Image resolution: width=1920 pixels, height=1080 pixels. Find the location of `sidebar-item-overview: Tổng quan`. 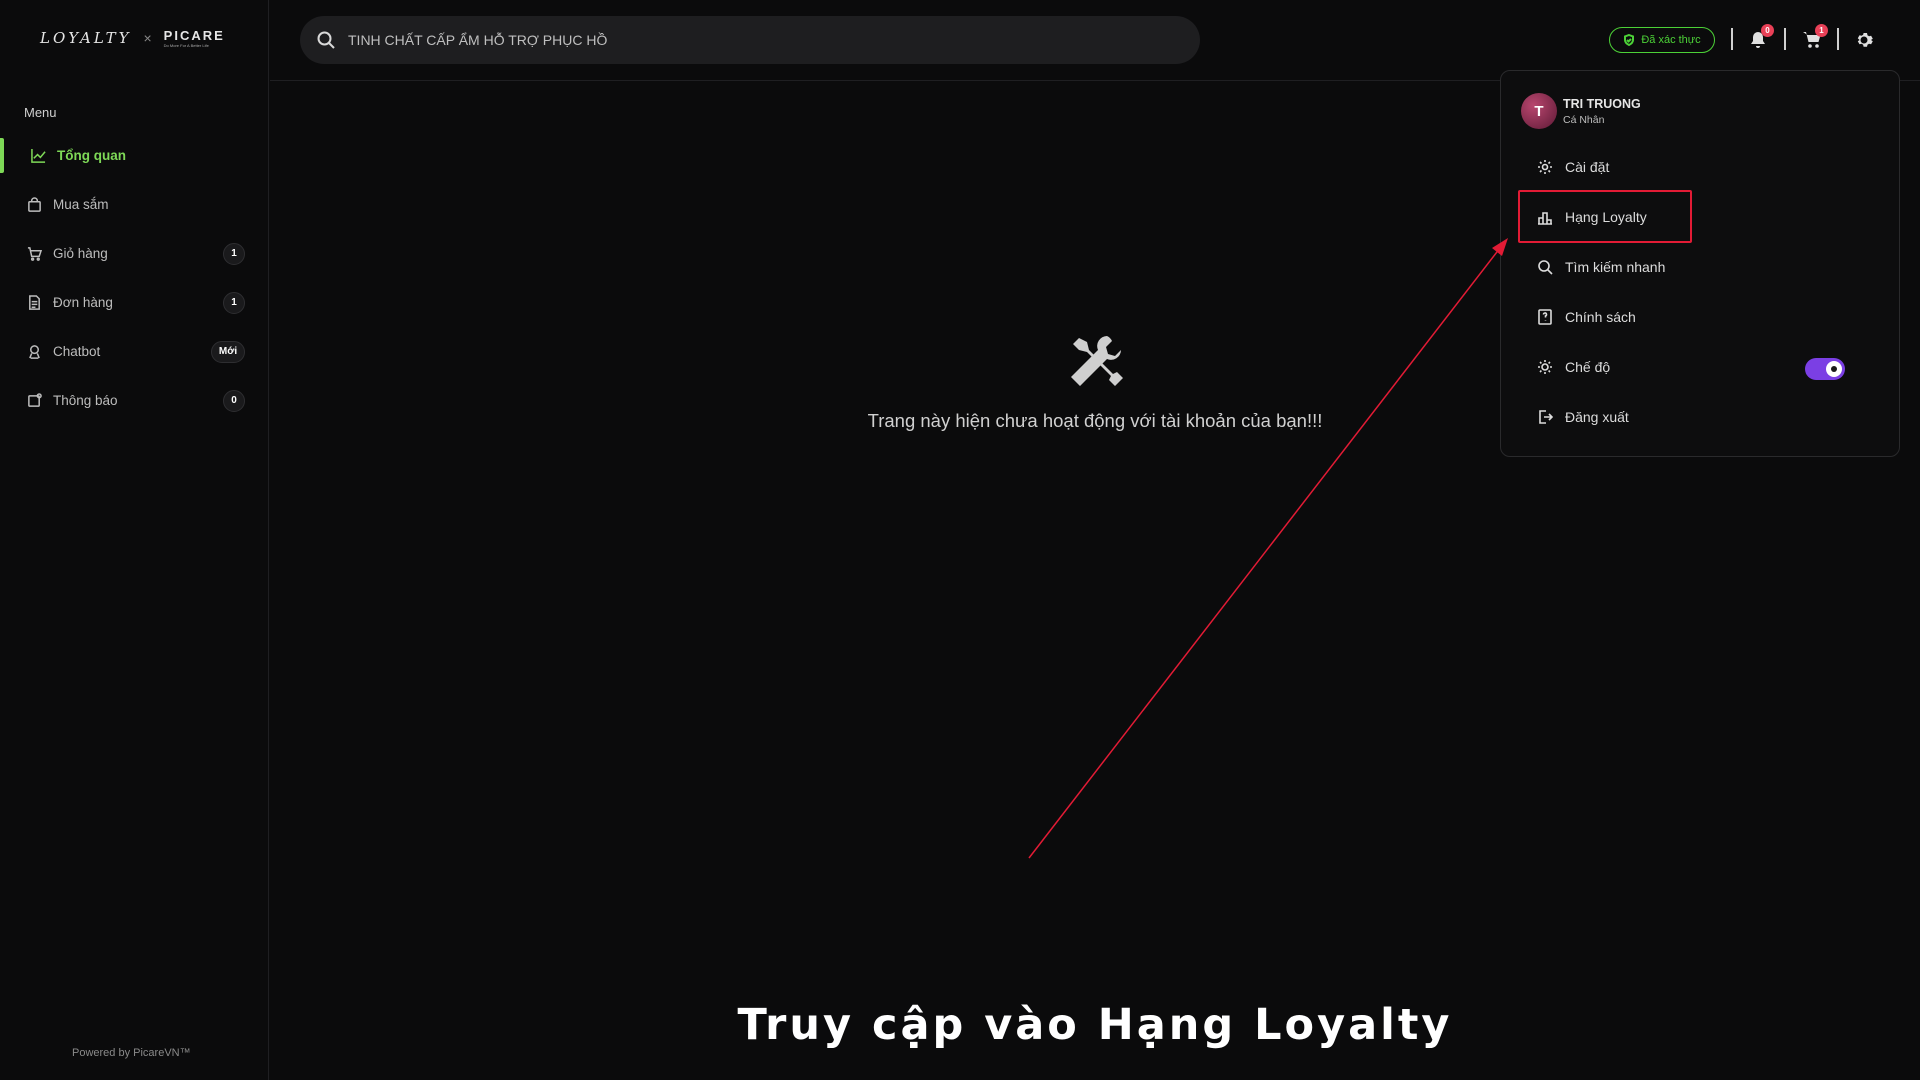

sidebar-item-overview: Tổng quan is located at coordinates (134, 155).